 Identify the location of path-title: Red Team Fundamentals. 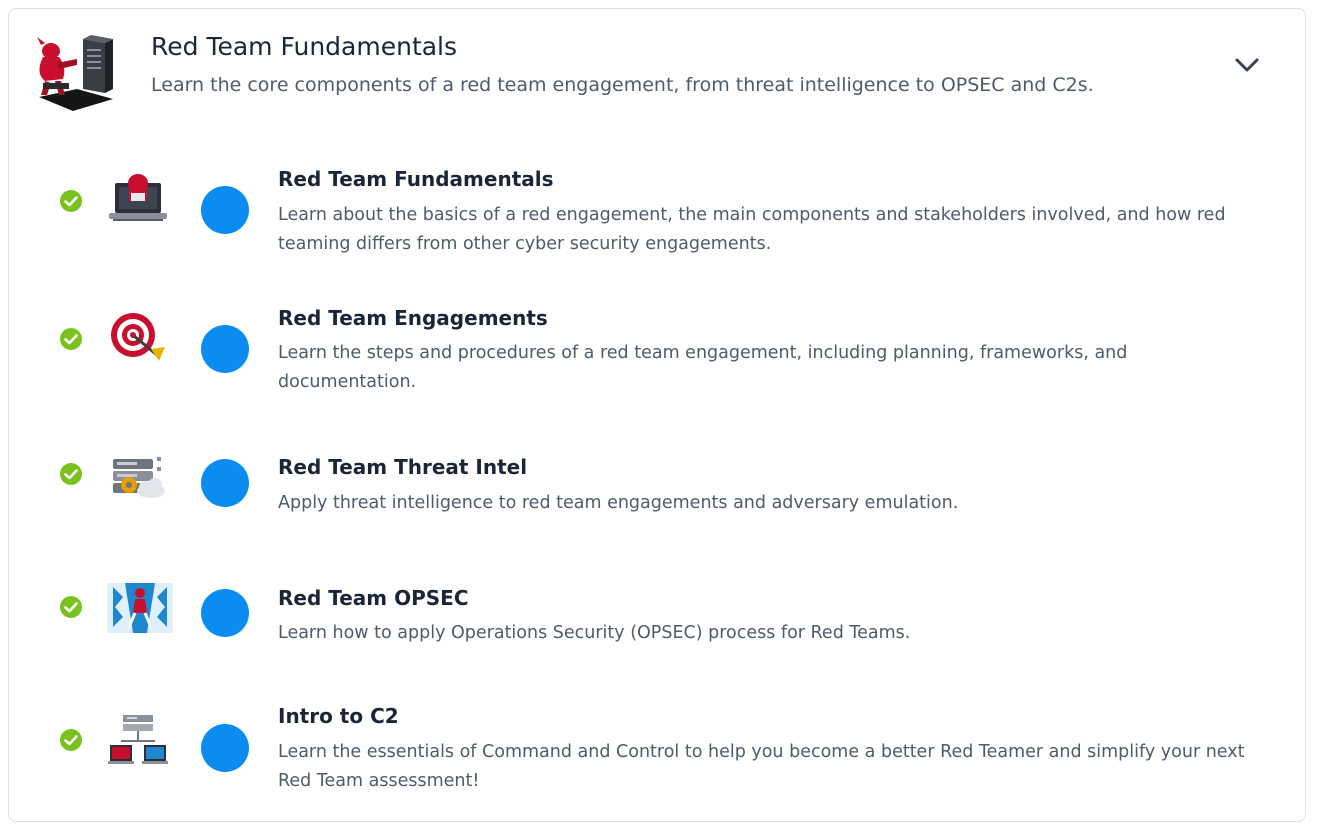
(304, 46).